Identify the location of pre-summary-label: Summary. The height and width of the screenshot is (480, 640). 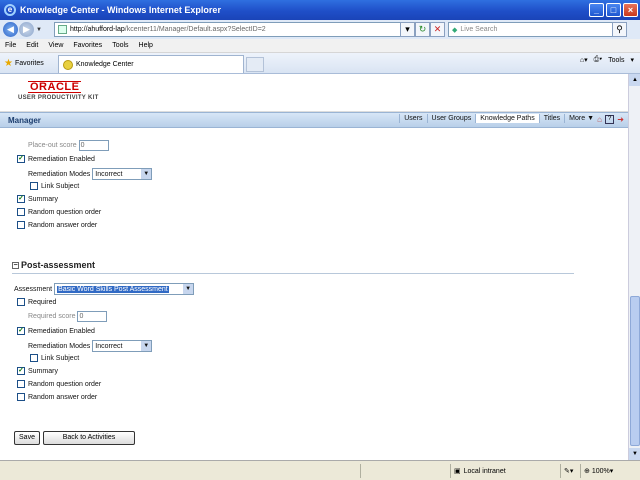
(43, 199).